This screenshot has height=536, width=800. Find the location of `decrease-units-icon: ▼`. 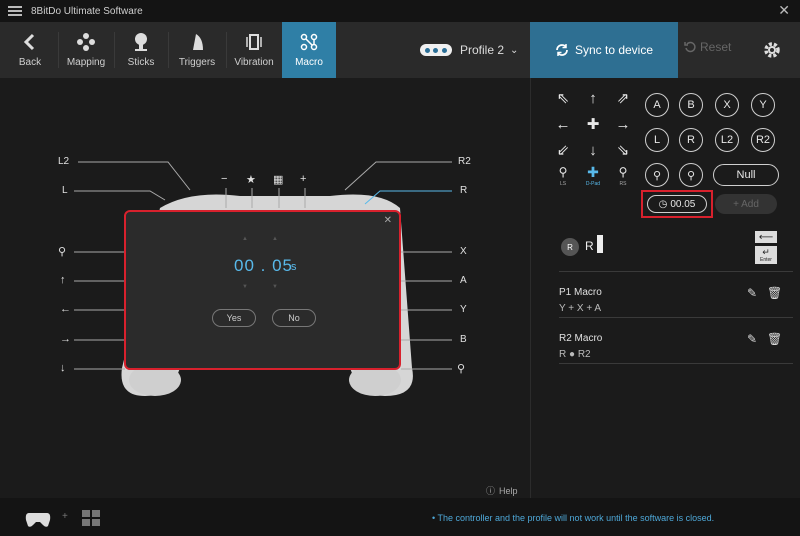

decrease-units-icon: ▼ is located at coordinates (275, 287).